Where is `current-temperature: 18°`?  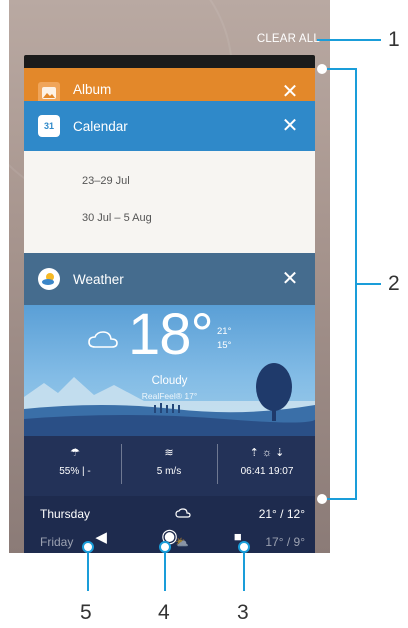
current-temperature: 18° is located at coordinates (171, 336).